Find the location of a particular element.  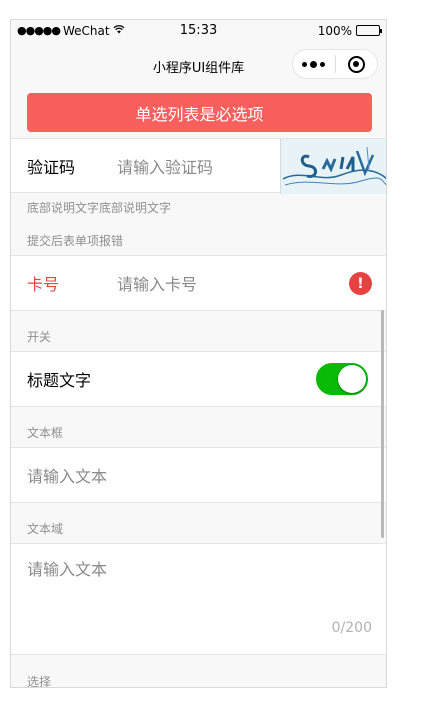

more-dots-icon is located at coordinates (314, 64).